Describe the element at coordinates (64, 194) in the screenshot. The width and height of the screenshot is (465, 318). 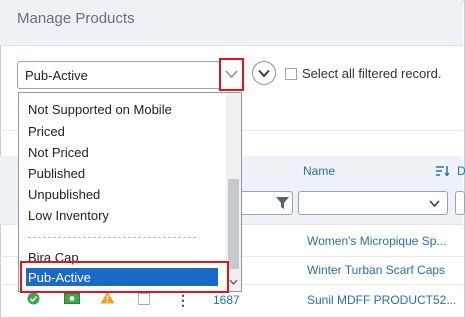
I see `option-unpublished: Unpublished` at that location.